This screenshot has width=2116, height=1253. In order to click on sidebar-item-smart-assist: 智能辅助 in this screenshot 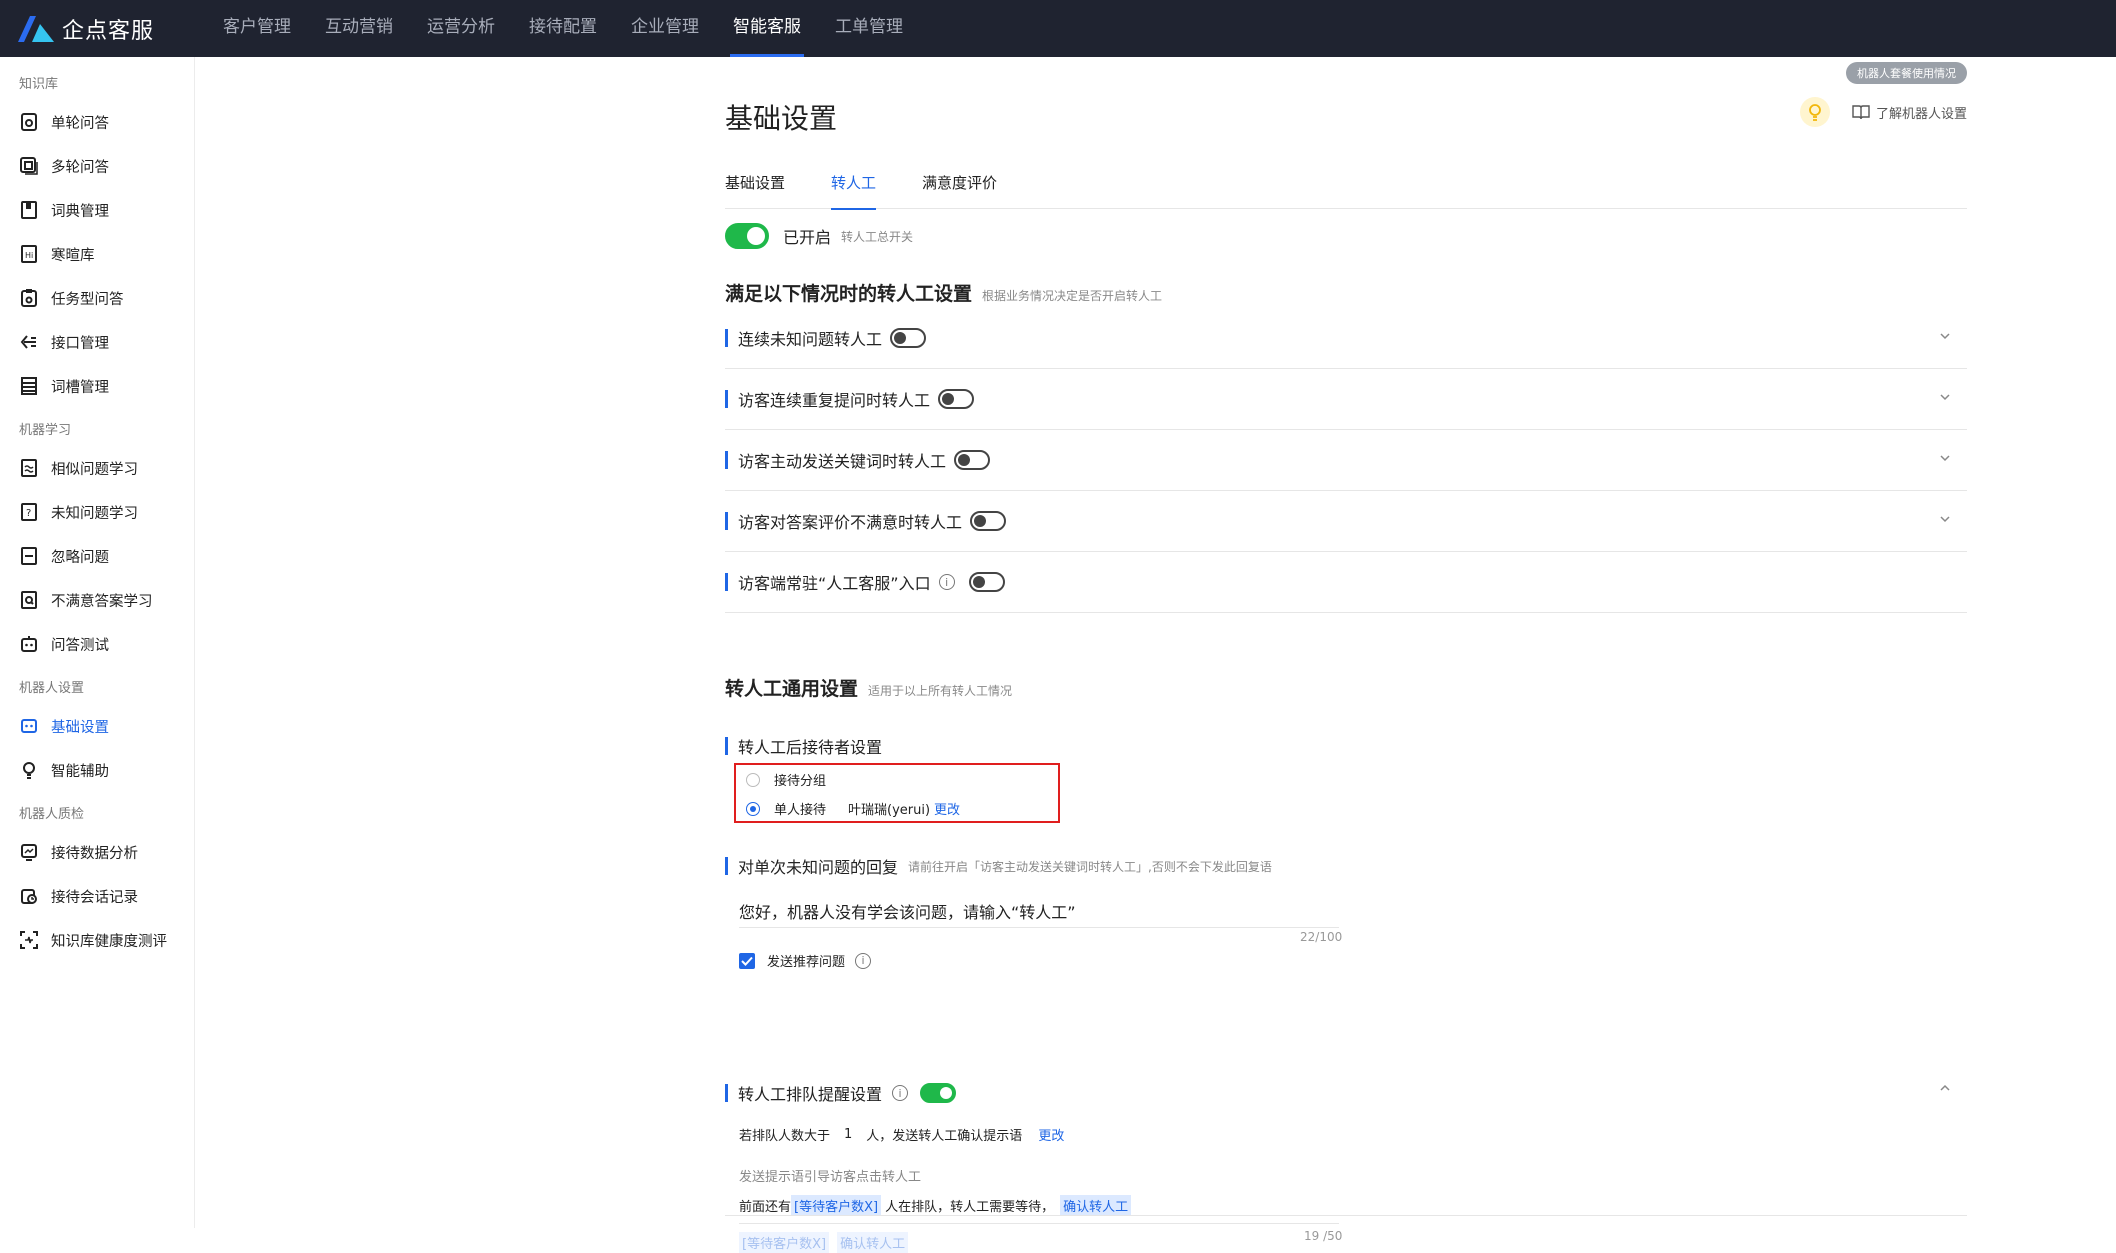, I will do `click(97, 770)`.